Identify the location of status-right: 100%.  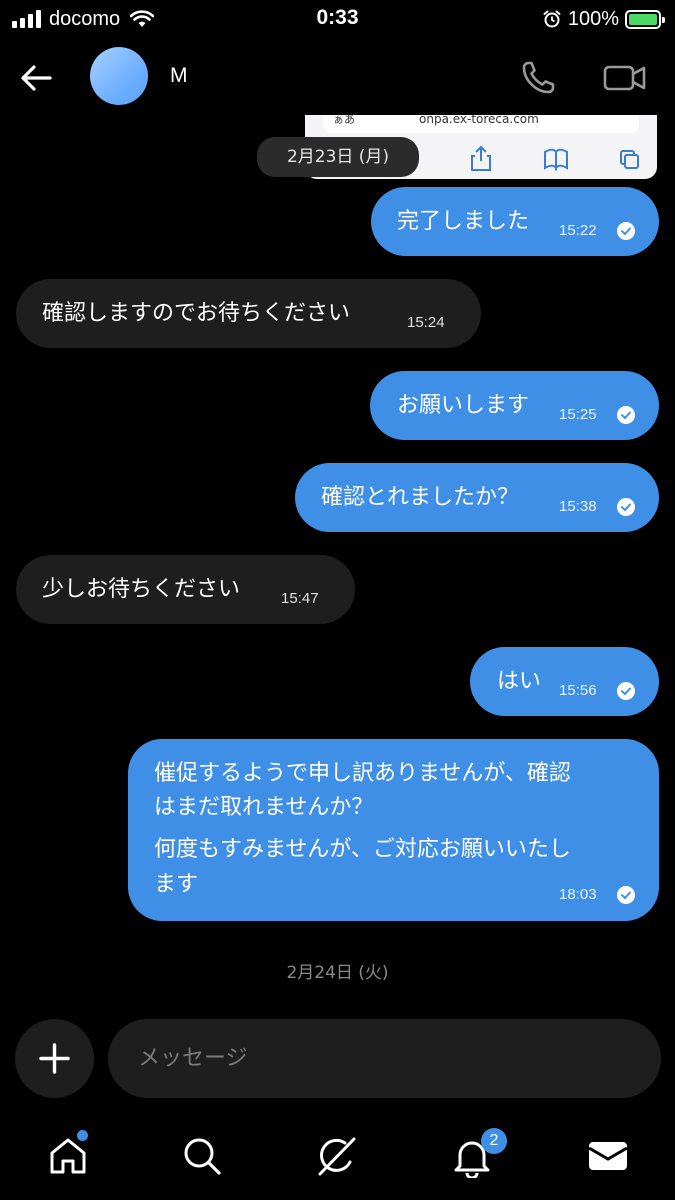
(603, 19).